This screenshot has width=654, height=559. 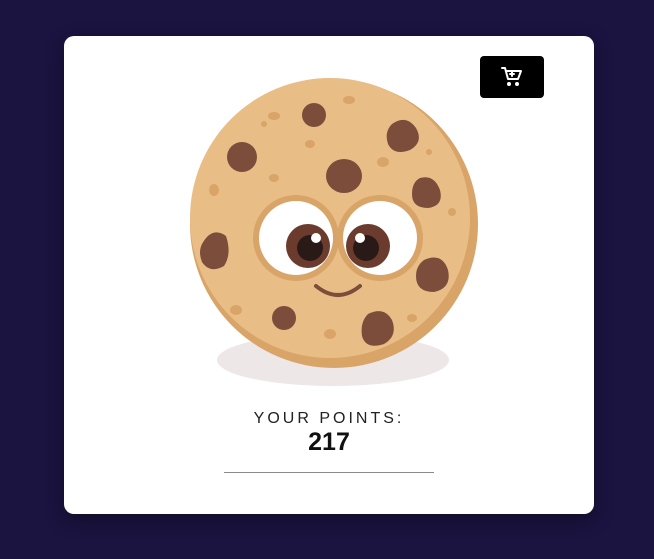 What do you see at coordinates (329, 418) in the screenshot?
I see `points-label: YOUR POINTS:` at bounding box center [329, 418].